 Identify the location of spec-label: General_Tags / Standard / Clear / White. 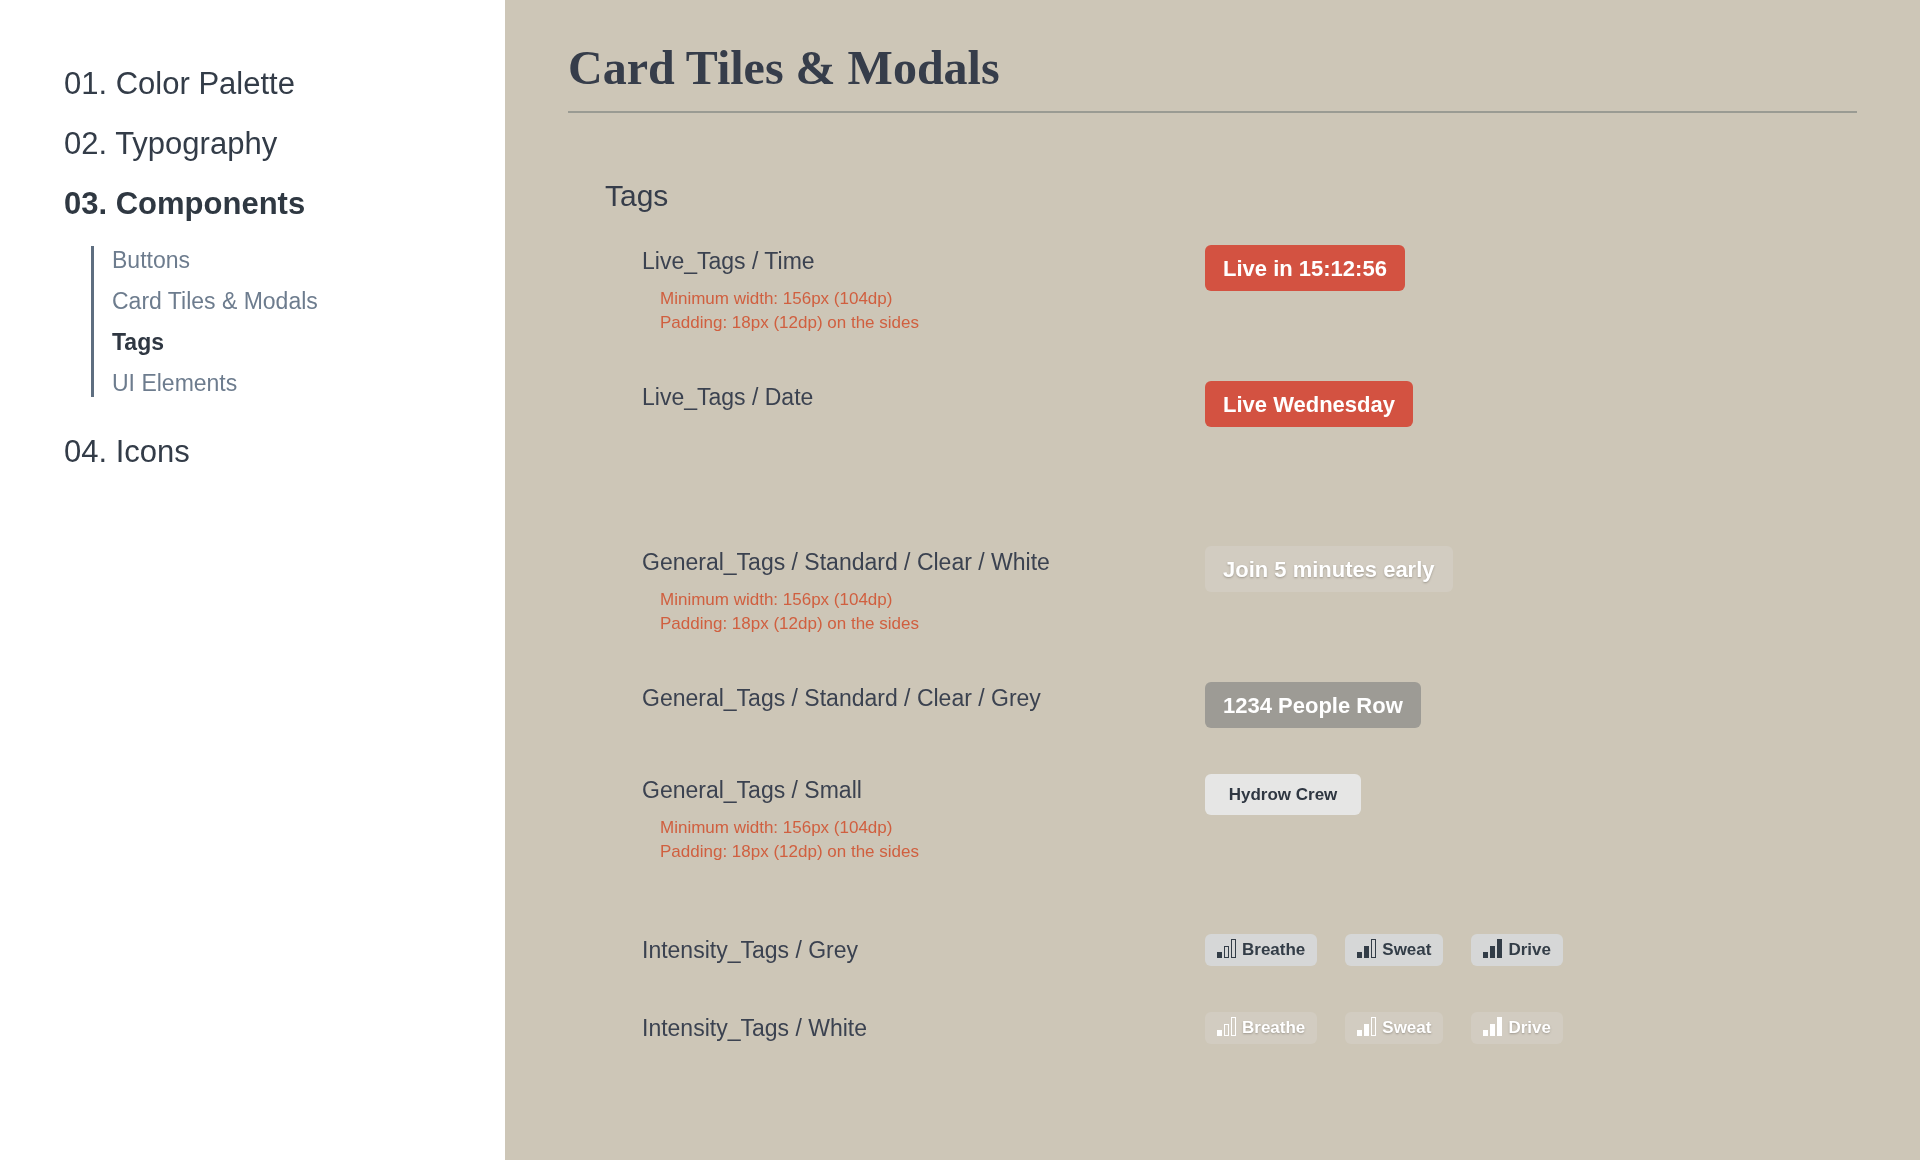
(846, 562).